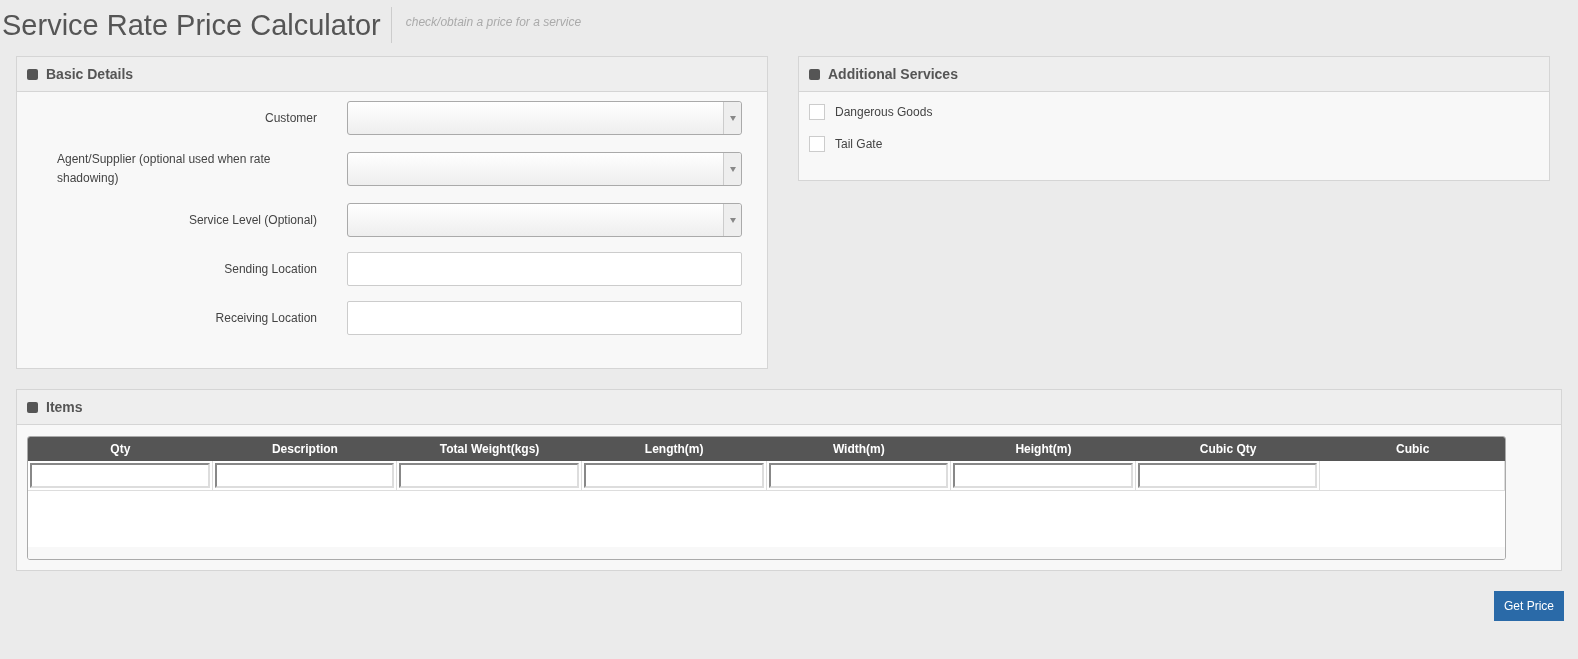  What do you see at coordinates (1228, 449) in the screenshot?
I see `column-header: Cubic Qty` at bounding box center [1228, 449].